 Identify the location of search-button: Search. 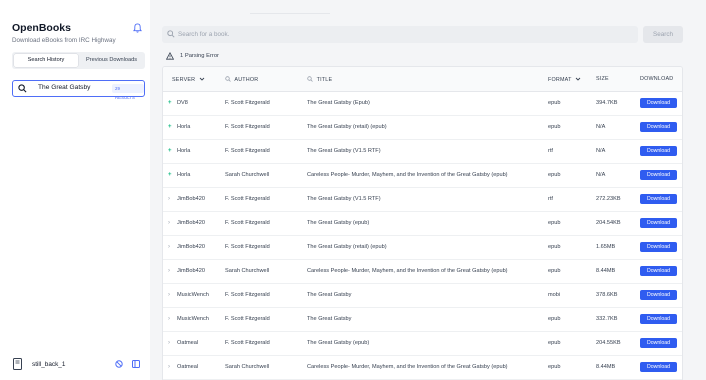
(663, 34).